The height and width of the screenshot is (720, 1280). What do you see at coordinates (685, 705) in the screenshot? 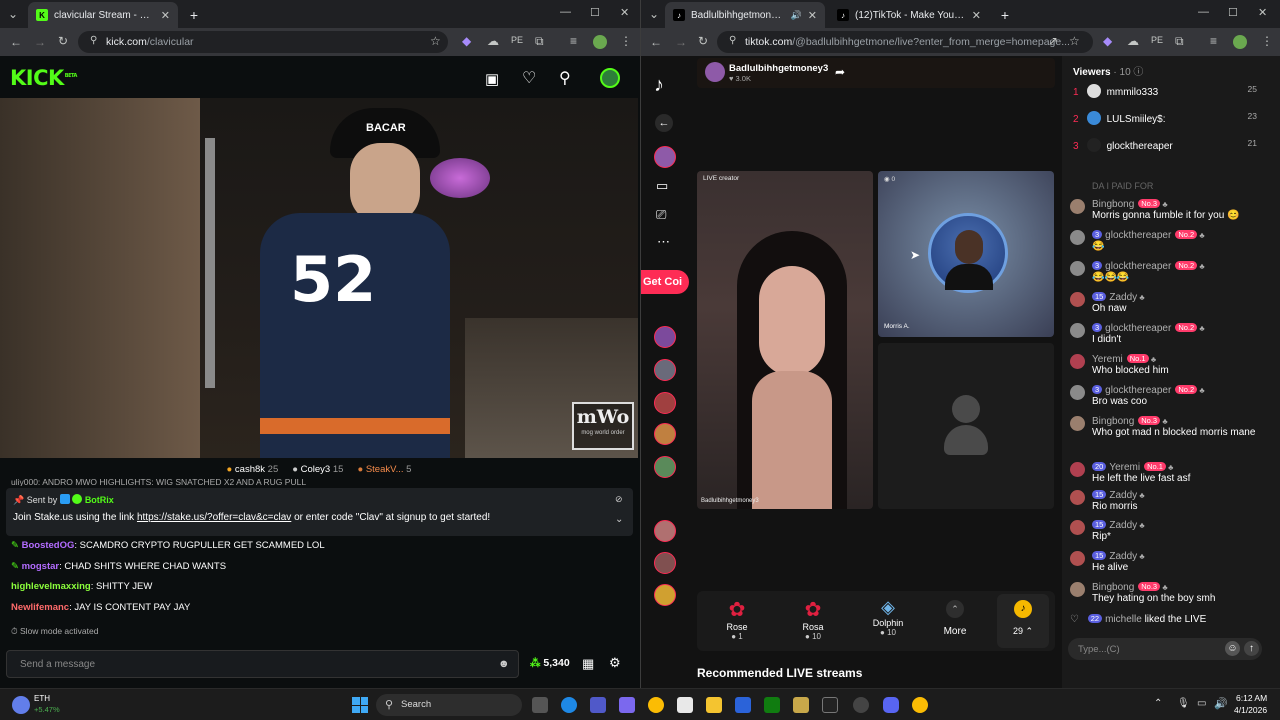
I see `store-icon` at bounding box center [685, 705].